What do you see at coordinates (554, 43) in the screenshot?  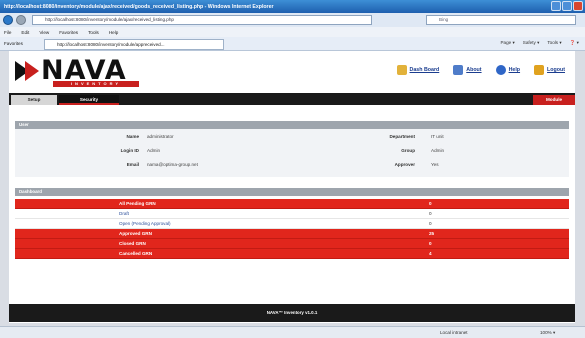 I see `tools-menu: Tools ▾` at bounding box center [554, 43].